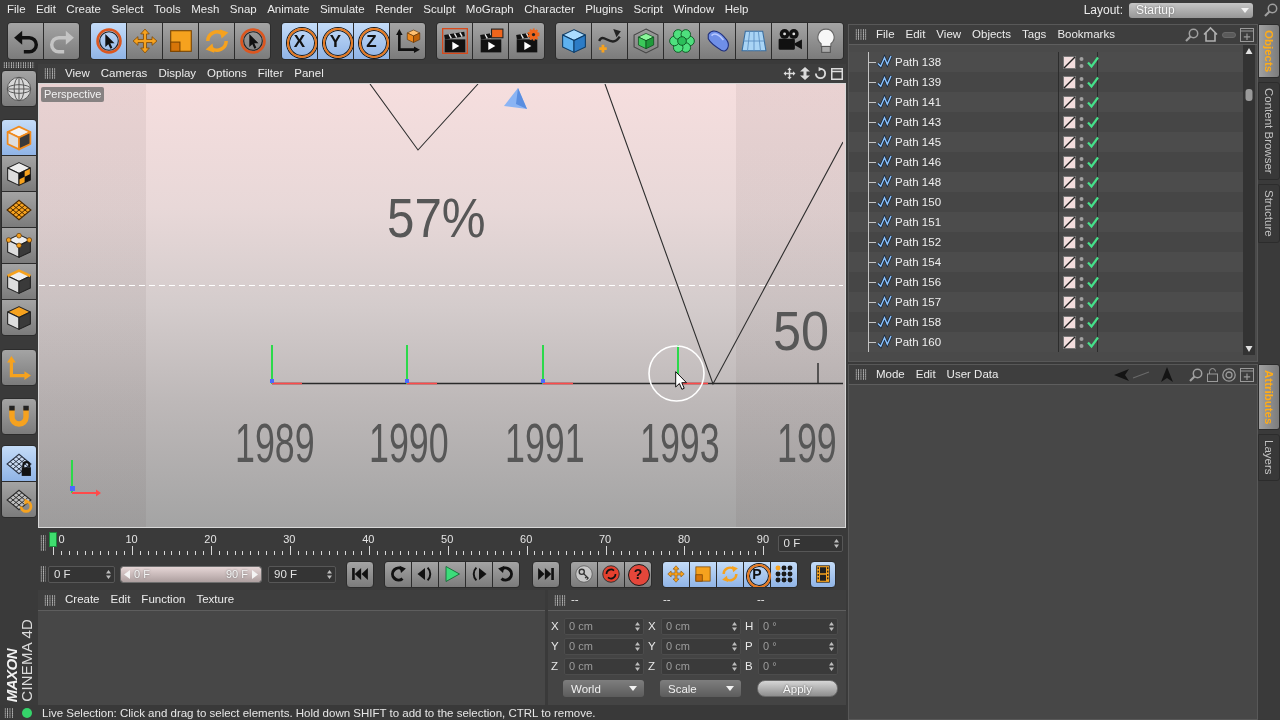 This screenshot has width=1280, height=720. What do you see at coordinates (167, 10) in the screenshot?
I see `menu-item: Tools` at bounding box center [167, 10].